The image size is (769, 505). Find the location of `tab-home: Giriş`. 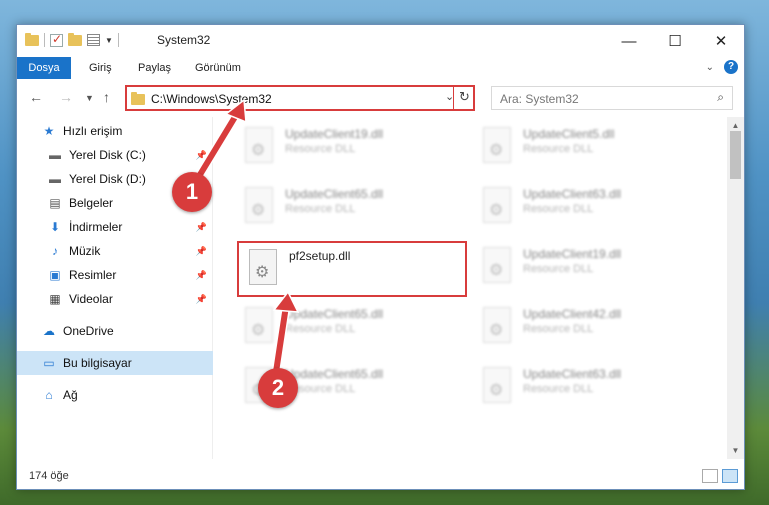

tab-home: Giriş is located at coordinates (100, 68).